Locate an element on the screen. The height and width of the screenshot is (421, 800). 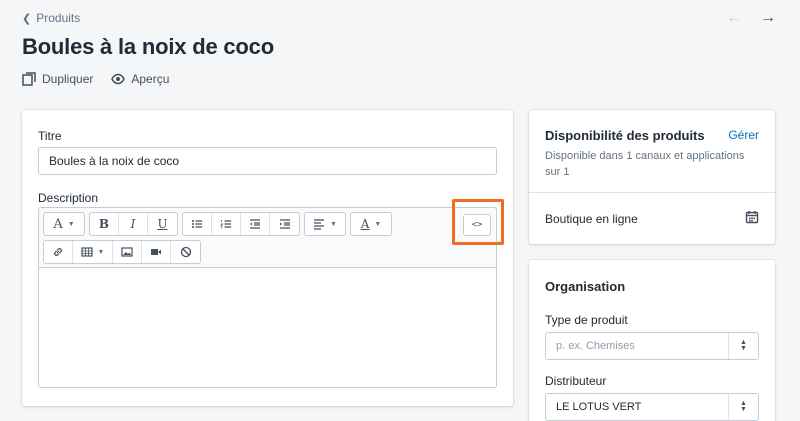
underline-button: U is located at coordinates (162, 224).